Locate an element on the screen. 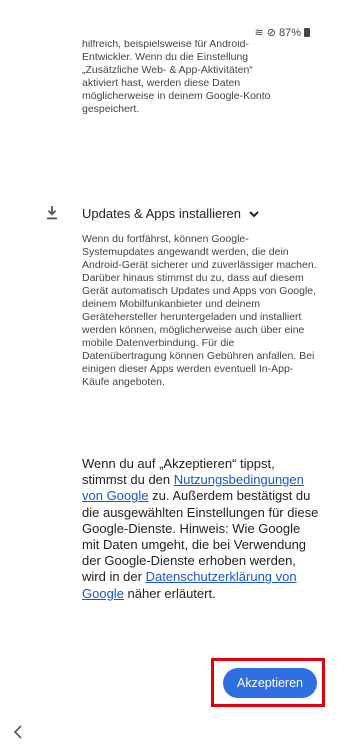  updates-section-header: Updates & Apps installieren is located at coordinates (171, 213).